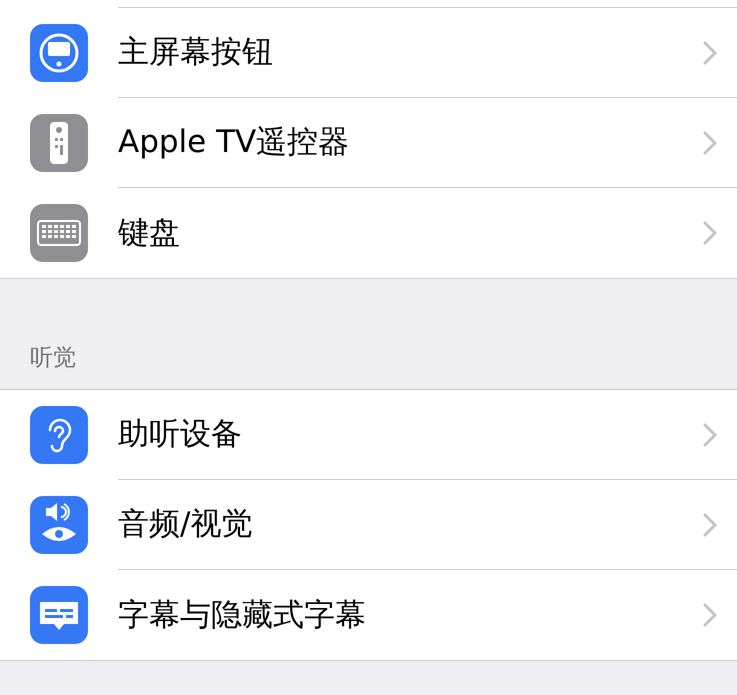 The image size is (737, 695). I want to click on row-label: 键盘, so click(149, 233).